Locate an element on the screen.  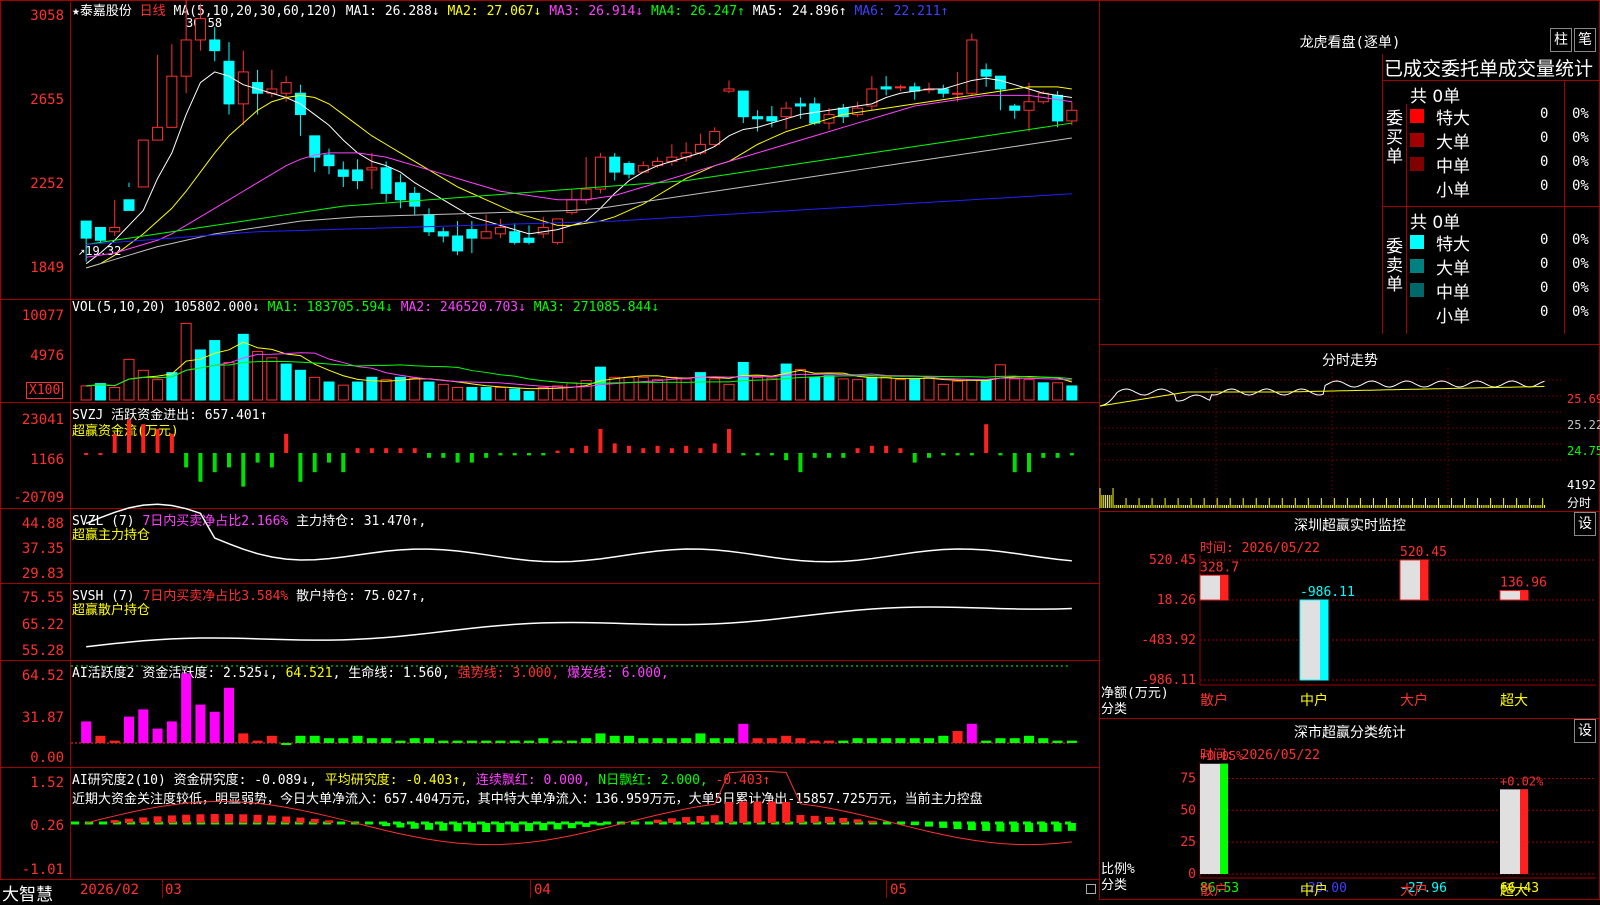
classify-settings-button: 设 is located at coordinates (1585, 731).